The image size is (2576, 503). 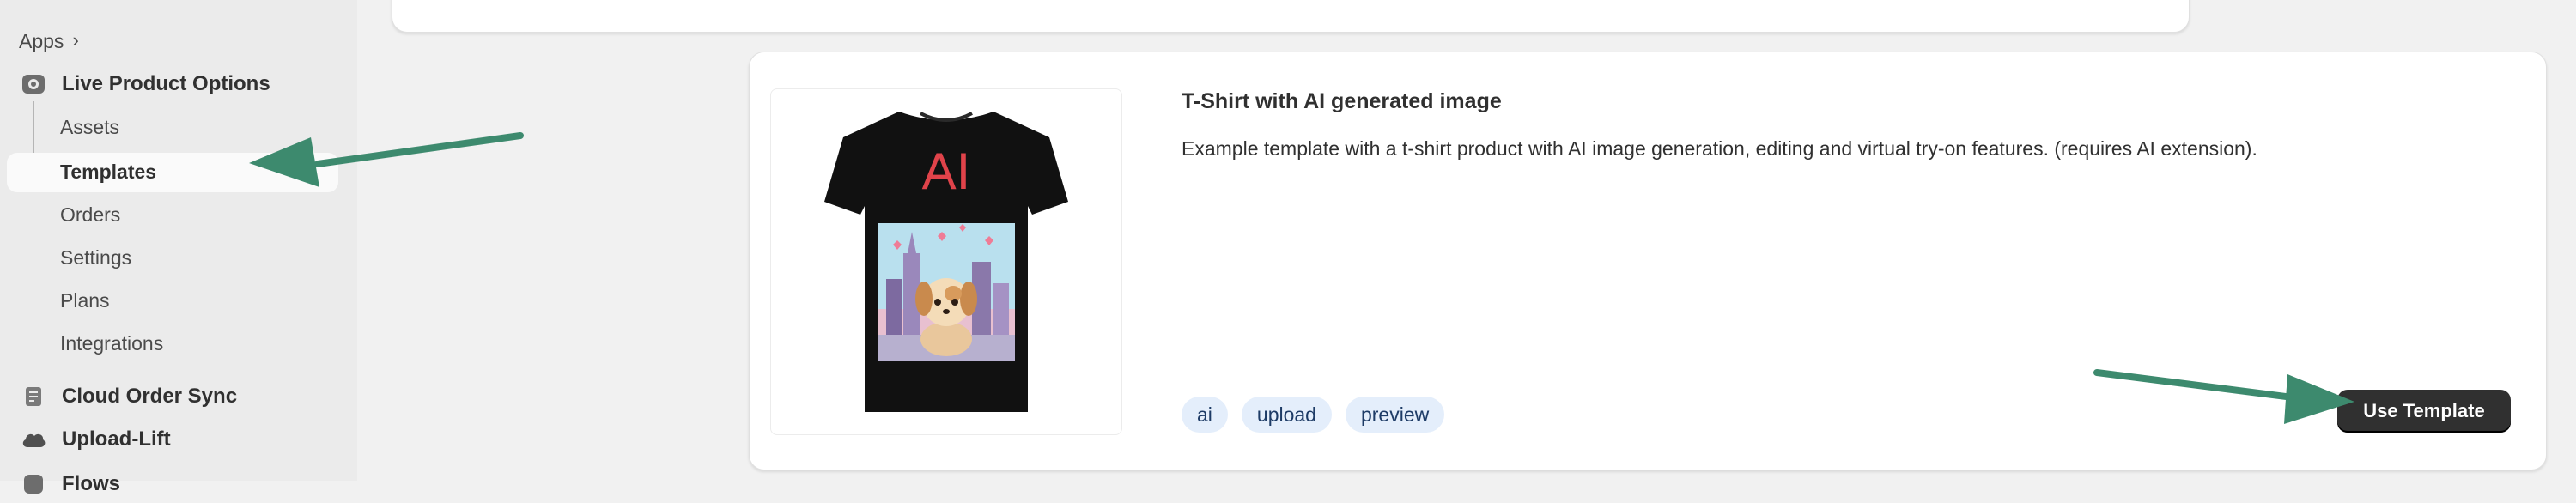 I want to click on sidebar-item-templates: Templates, so click(x=108, y=172).